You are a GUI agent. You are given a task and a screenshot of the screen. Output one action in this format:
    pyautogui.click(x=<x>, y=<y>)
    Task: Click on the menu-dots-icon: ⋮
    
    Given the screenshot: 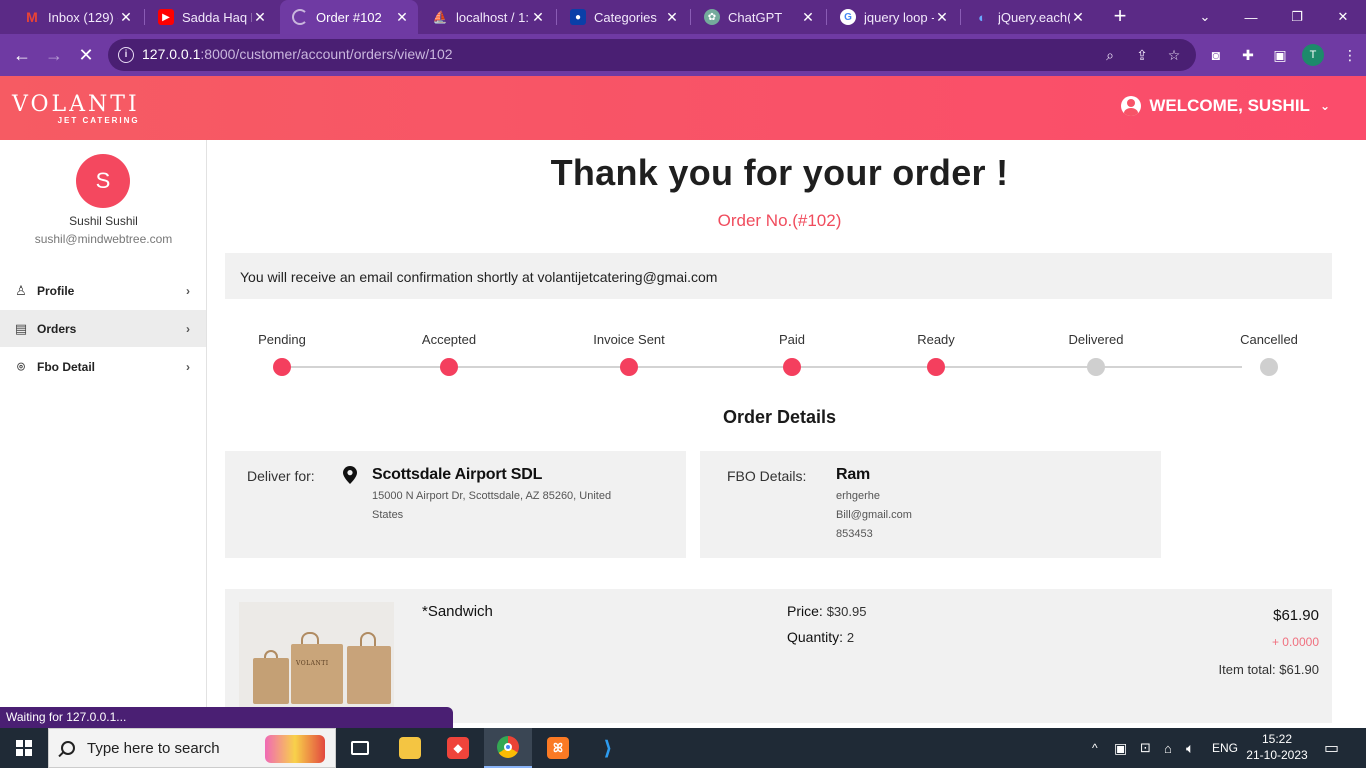 What is the action you would take?
    pyautogui.click(x=1350, y=55)
    